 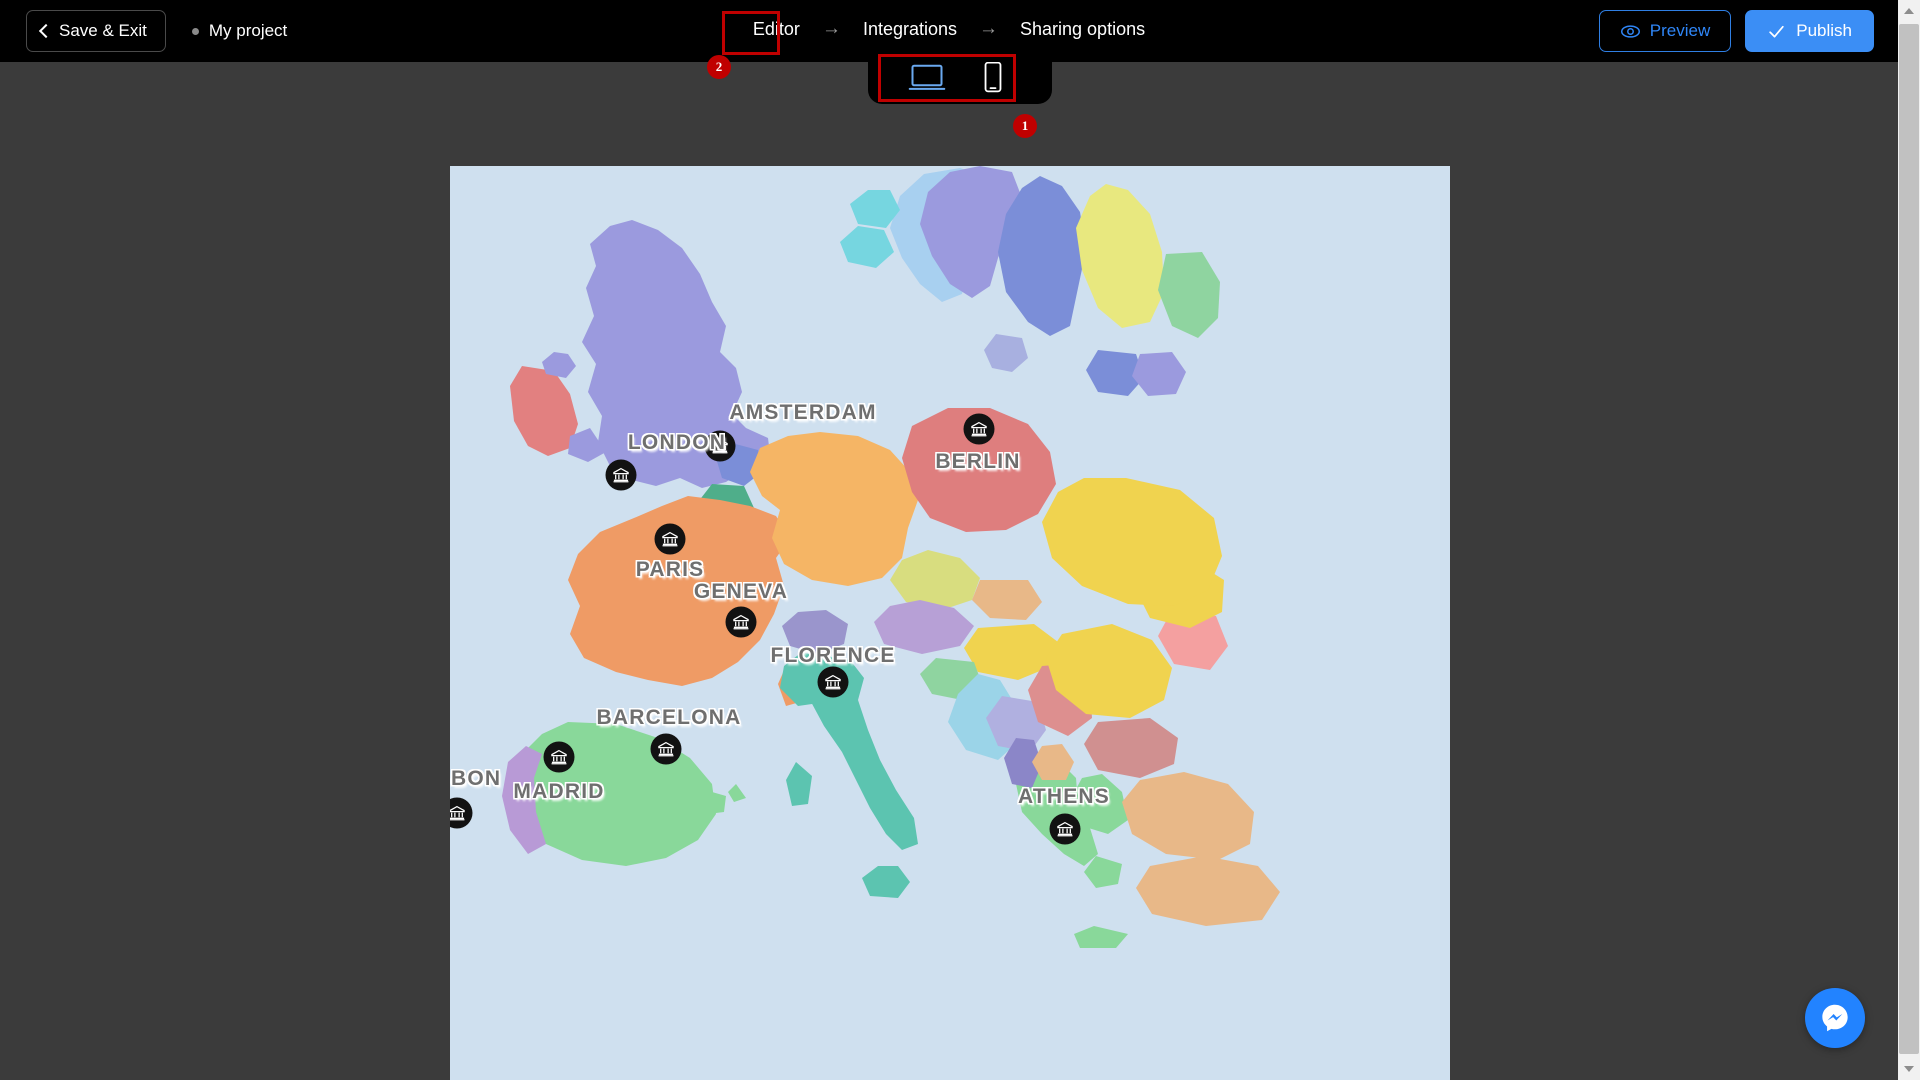 What do you see at coordinates (1824, 30) in the screenshot?
I see `publish-label: Publish` at bounding box center [1824, 30].